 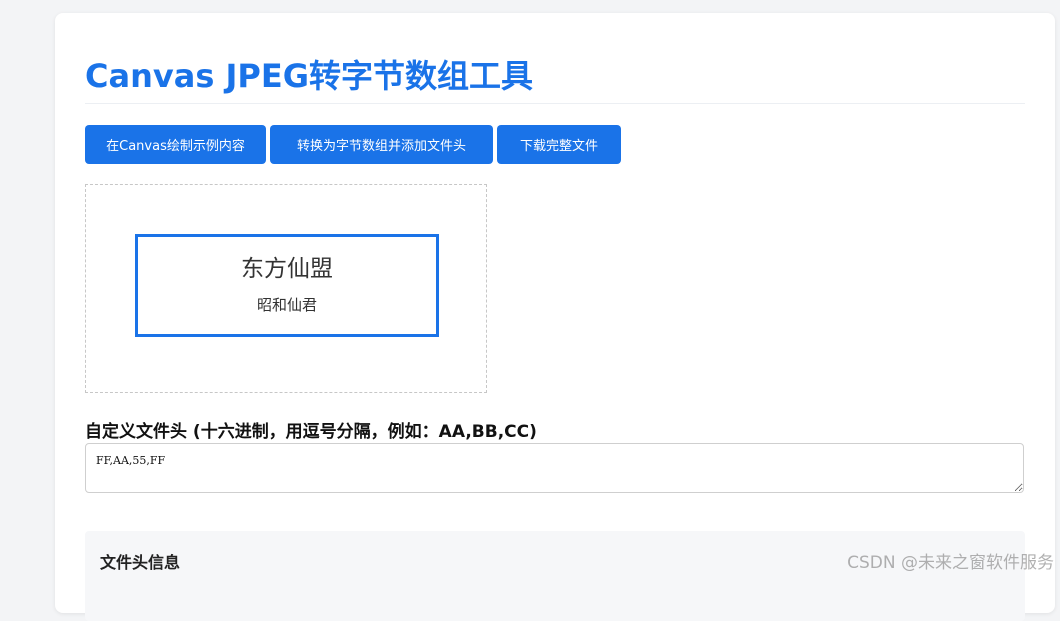 I want to click on canvas-main-text: 东方仙盟, so click(x=287, y=269).